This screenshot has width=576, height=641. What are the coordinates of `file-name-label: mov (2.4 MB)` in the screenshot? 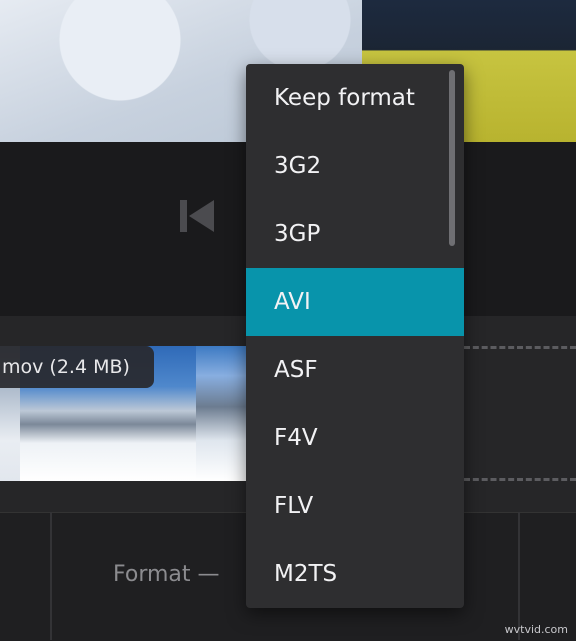 It's located at (77, 367).